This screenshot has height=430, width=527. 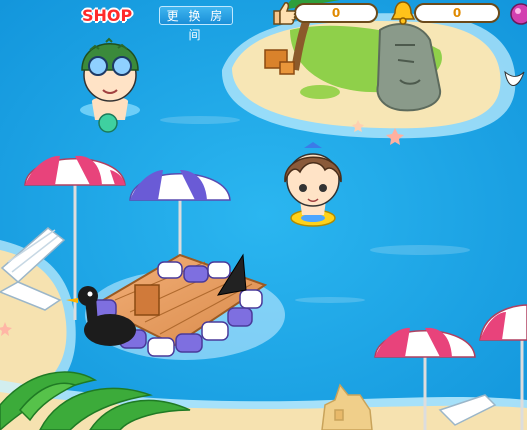 What do you see at coordinates (284, 13) in the screenshot?
I see `thumbs-up-icon` at bounding box center [284, 13].